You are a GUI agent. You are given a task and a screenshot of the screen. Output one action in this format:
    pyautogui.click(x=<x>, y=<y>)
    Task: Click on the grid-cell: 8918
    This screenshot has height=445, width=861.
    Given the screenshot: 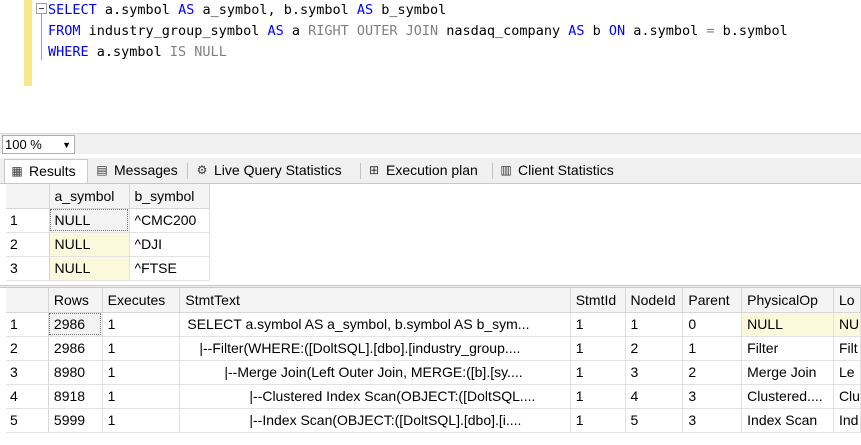 What is the action you would take?
    pyautogui.click(x=75, y=396)
    